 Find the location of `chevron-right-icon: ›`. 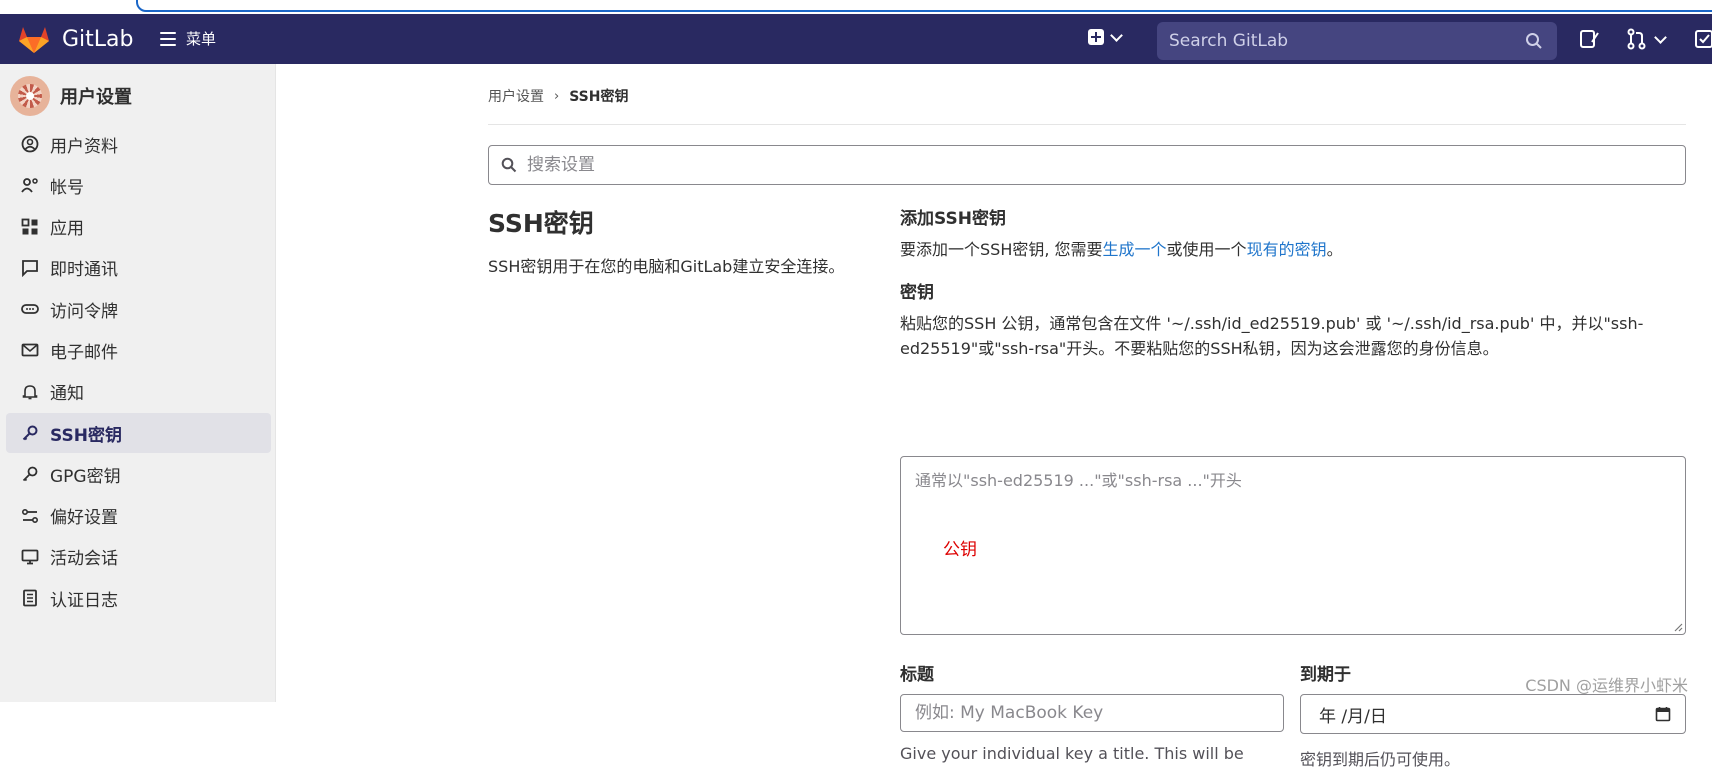

chevron-right-icon: › is located at coordinates (557, 96).